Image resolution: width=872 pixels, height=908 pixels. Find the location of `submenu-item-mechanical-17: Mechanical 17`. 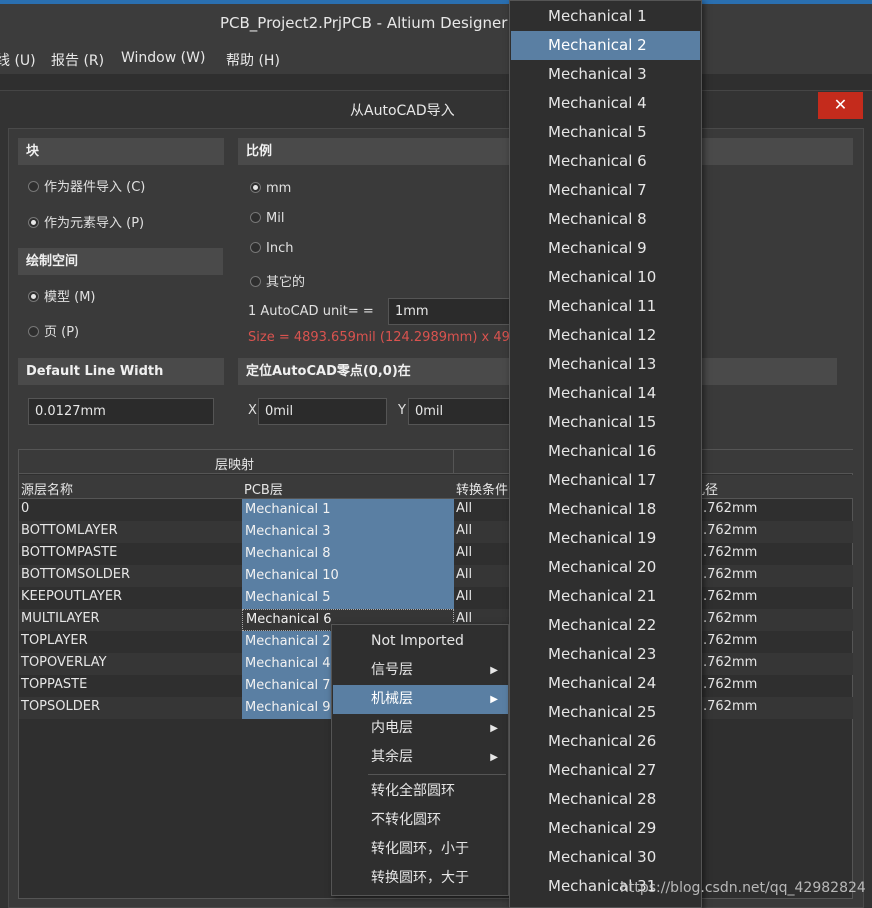

submenu-item-mechanical-17: Mechanical 17 is located at coordinates (605, 480).